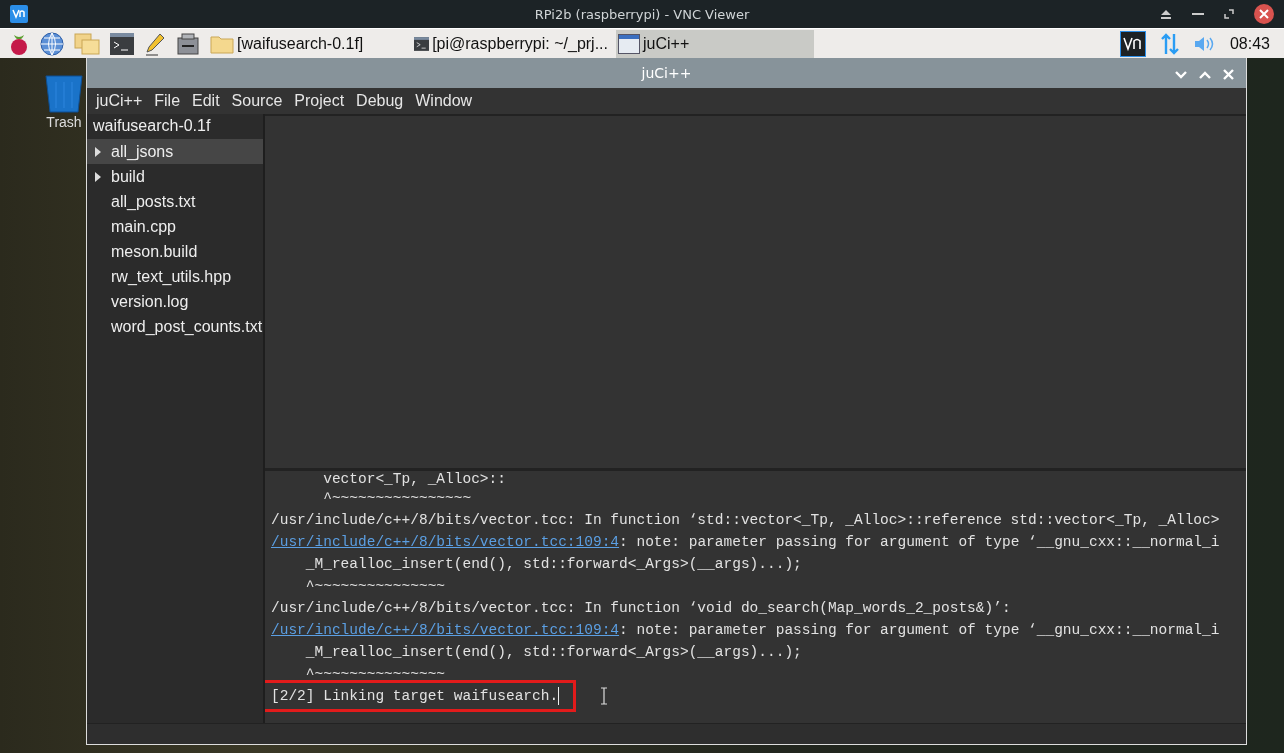 This screenshot has width=1284, height=753. Describe the element at coordinates (1205, 74) in the screenshot. I see `chevron-up-icon` at that location.